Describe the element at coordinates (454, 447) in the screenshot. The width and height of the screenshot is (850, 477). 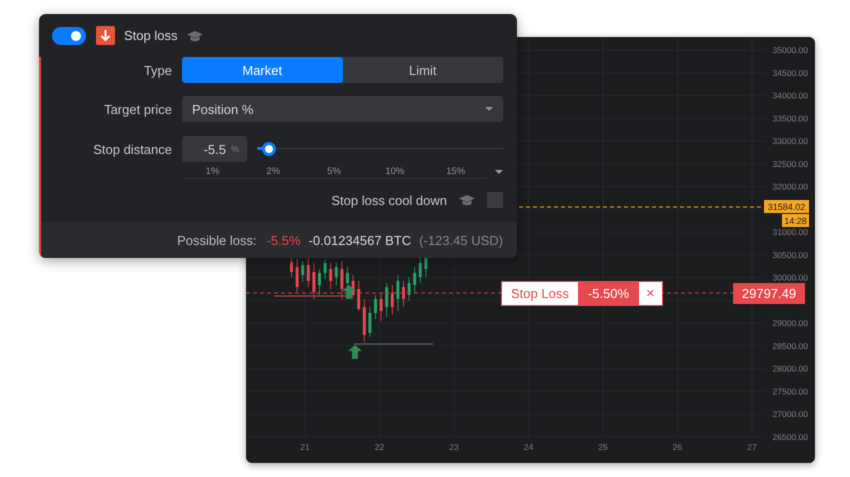
I see `time-axis-label: 23` at that location.